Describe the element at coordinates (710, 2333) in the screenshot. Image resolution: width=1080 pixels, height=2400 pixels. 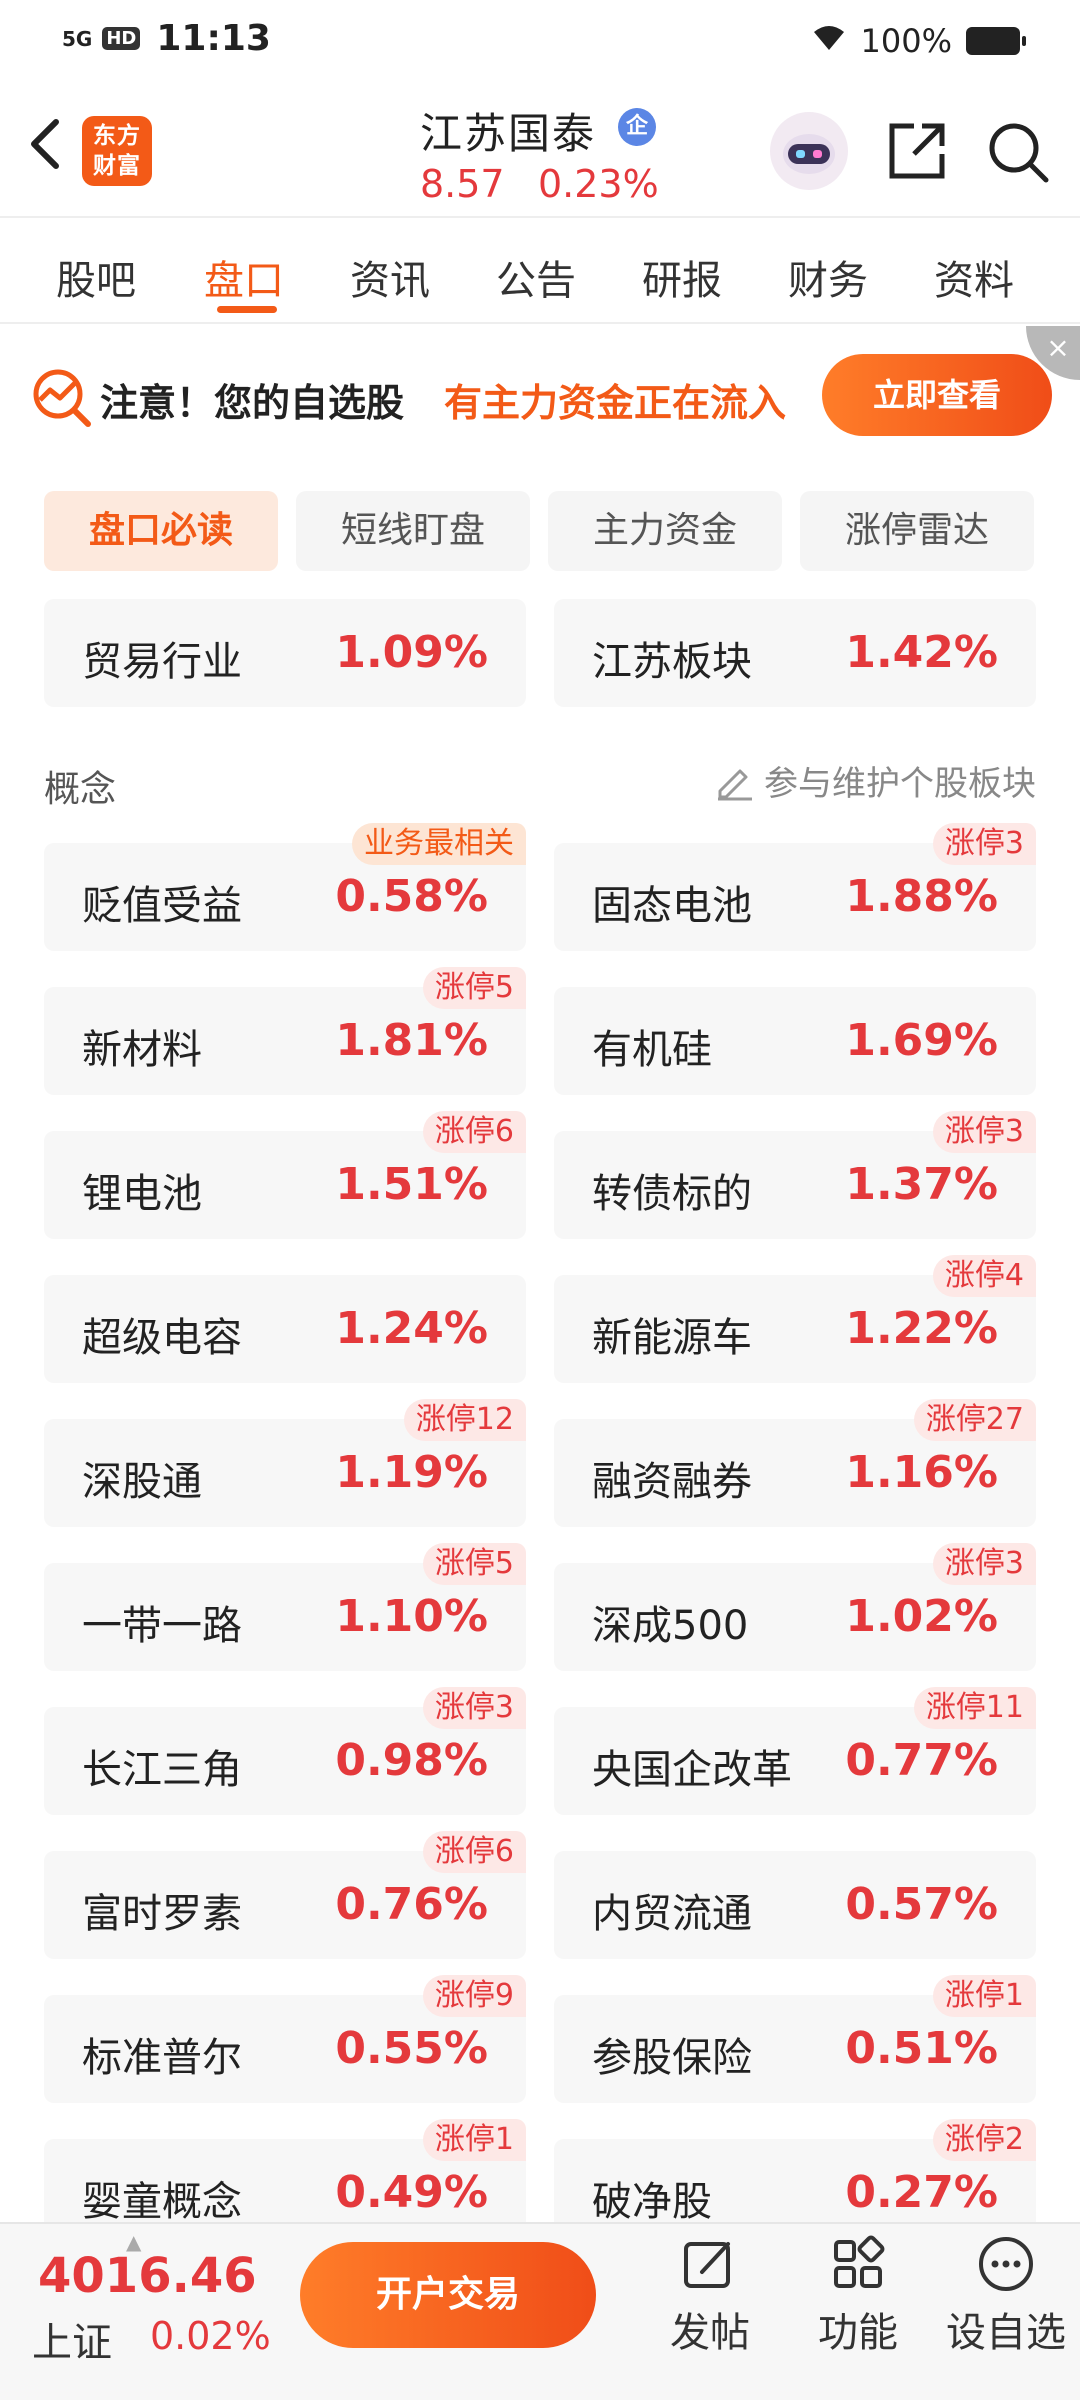
I see `post-label: 发帖` at that location.